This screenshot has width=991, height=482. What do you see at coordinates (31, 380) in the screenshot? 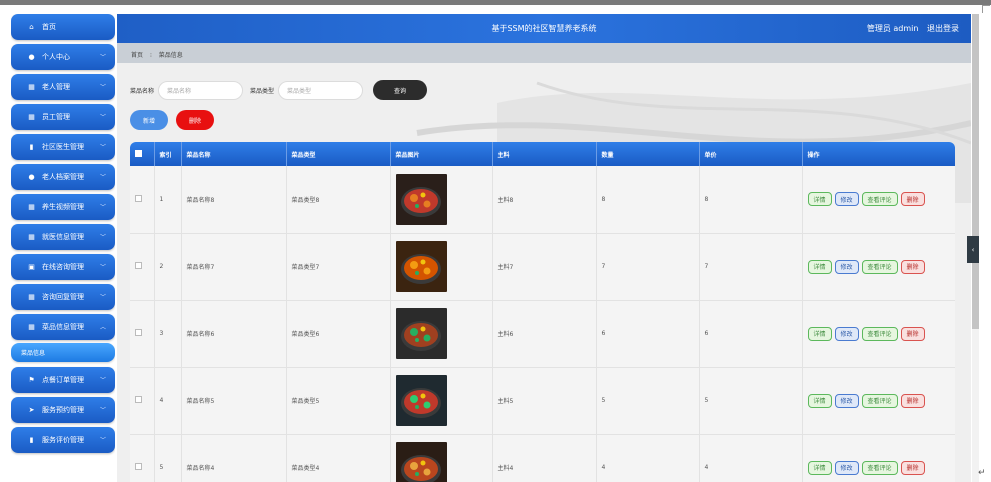
I see `flag-icon: ⚑` at bounding box center [31, 380].